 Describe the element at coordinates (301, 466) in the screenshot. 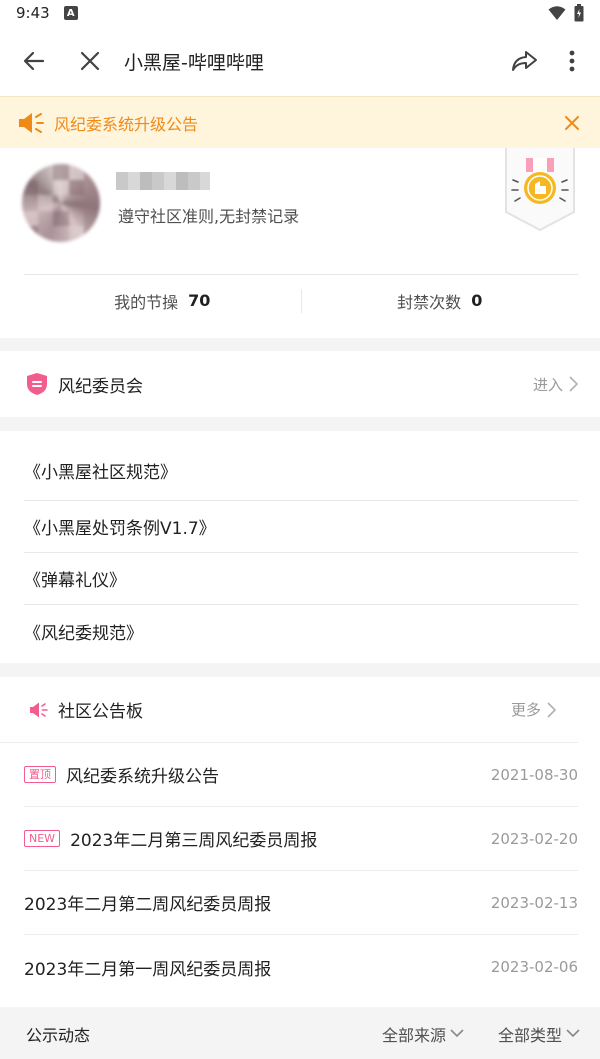

I see `rule-item: 《小黑屋社区规范》` at that location.